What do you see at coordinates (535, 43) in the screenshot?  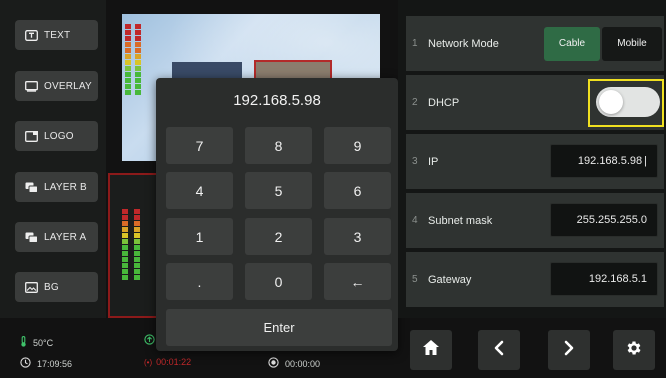 I see `network-mode-row: 1 Network Mode Cable Mobile` at bounding box center [535, 43].